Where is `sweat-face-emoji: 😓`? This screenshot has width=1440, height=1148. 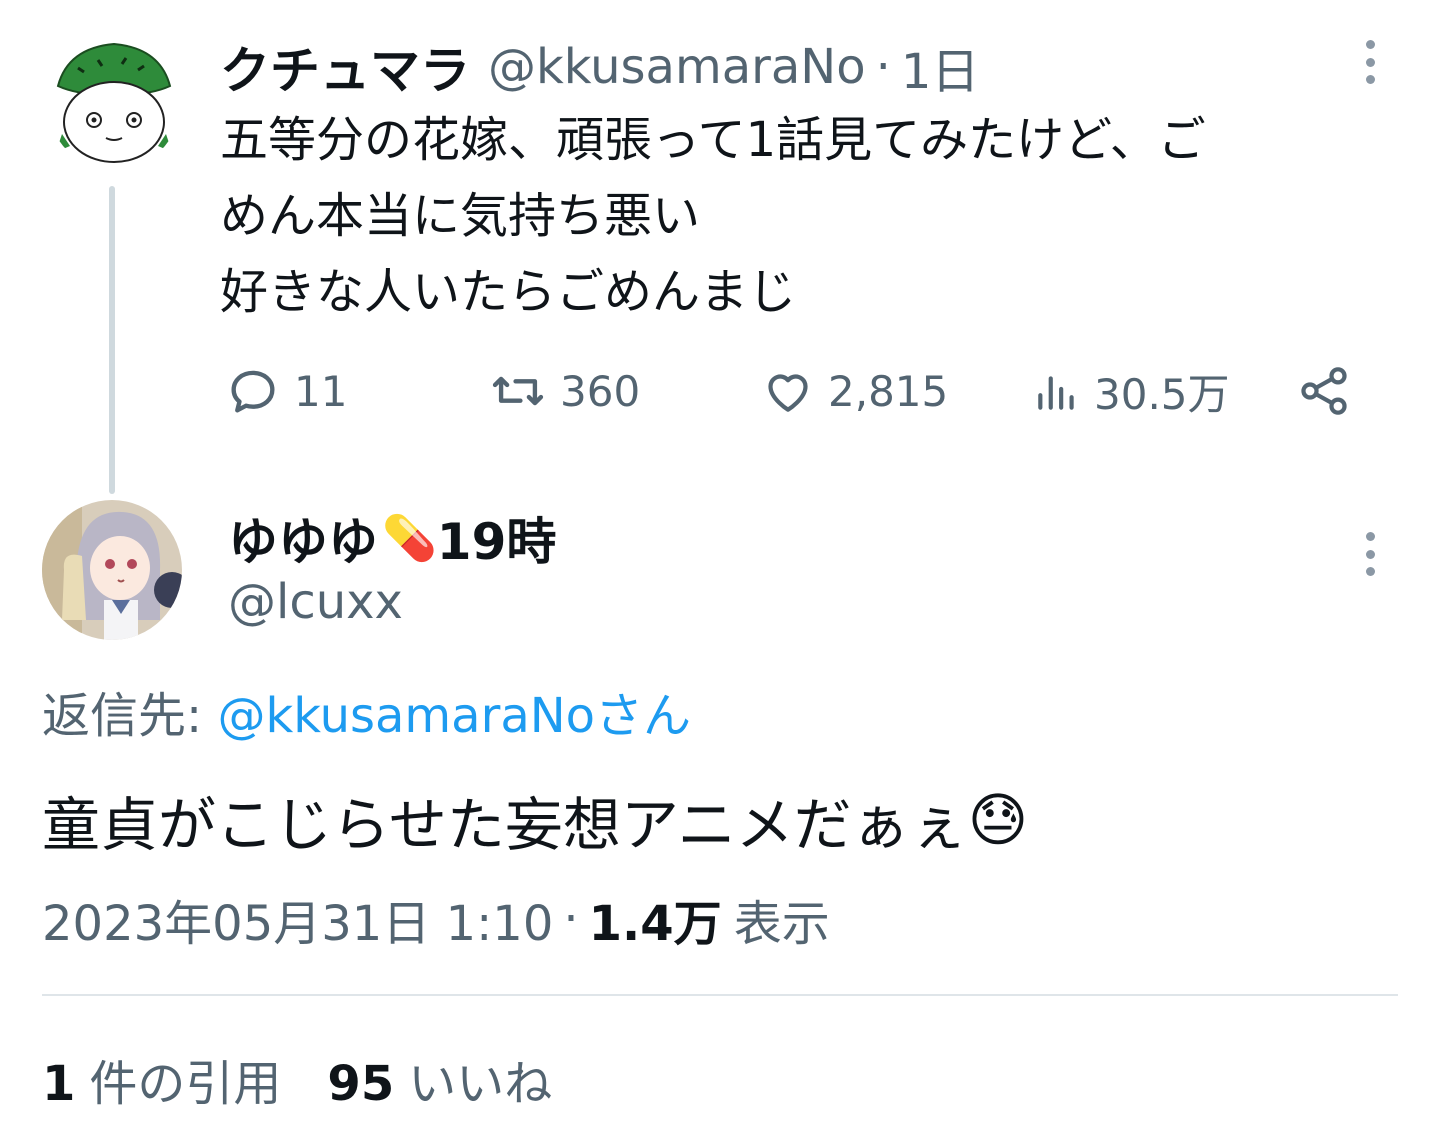
sweat-face-emoji: 😓 is located at coordinates (998, 820).